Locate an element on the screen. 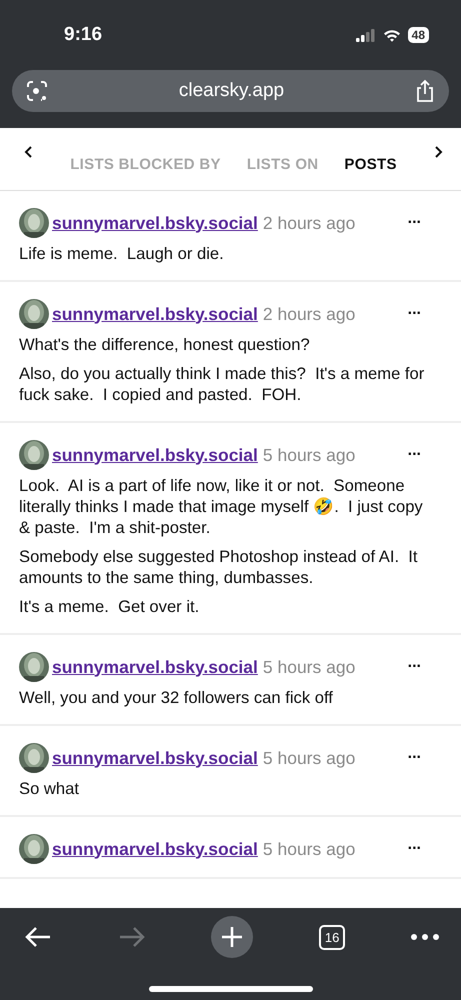  share-icon is located at coordinates (424, 91).